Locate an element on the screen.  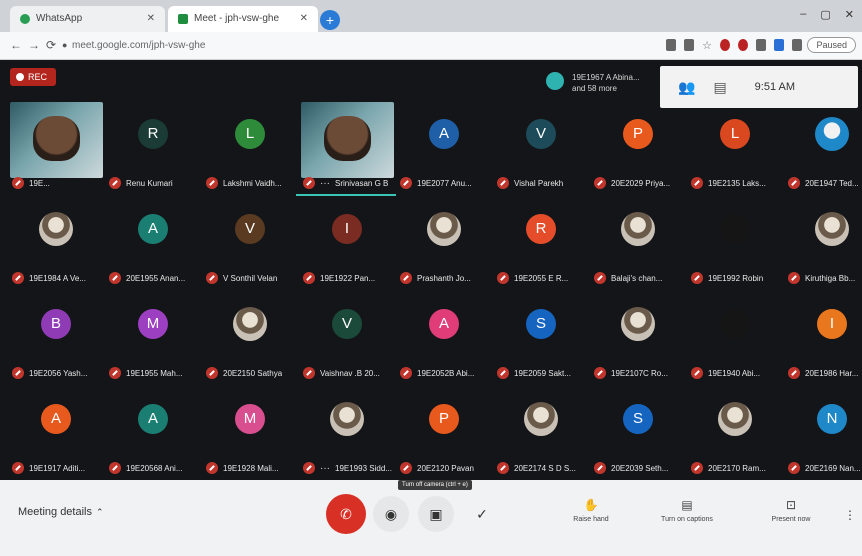
participant-tile: P 20E2120 Pavan is located at coordinates (444, 432).